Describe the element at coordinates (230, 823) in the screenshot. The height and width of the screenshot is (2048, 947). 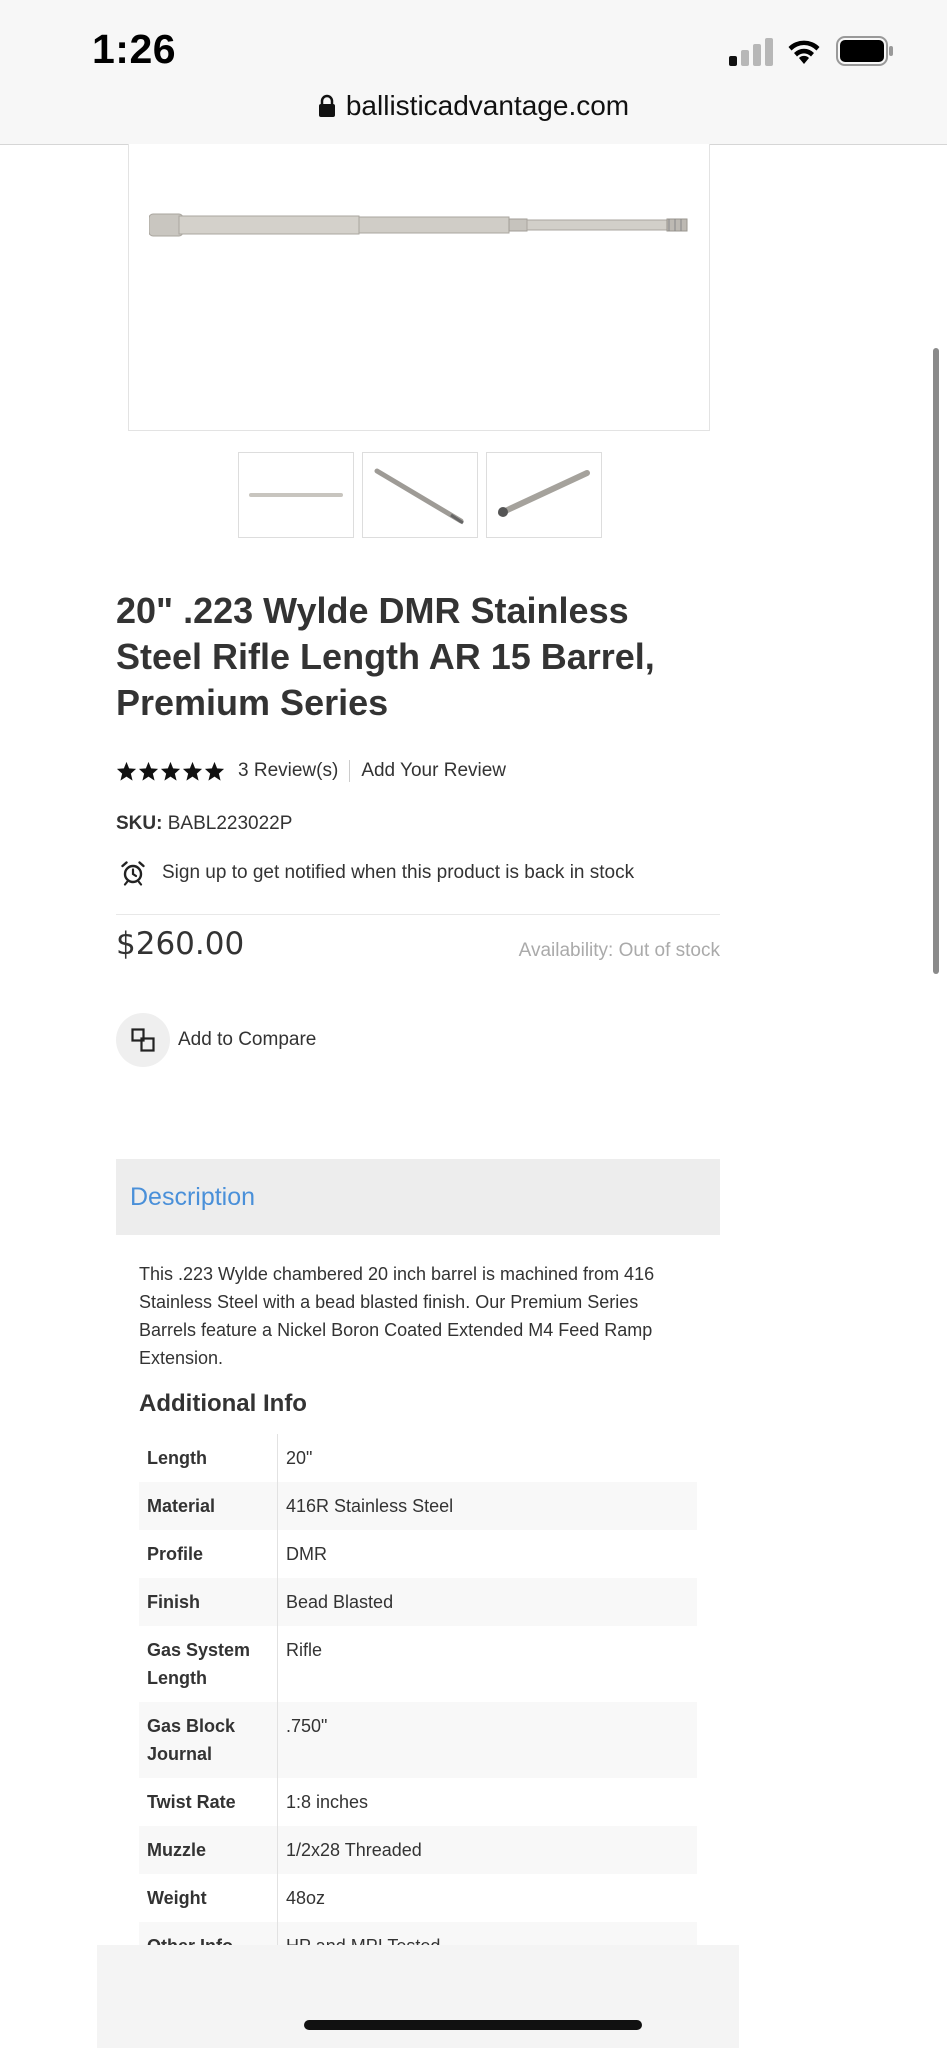
I see `sku-value: BABL223022P` at that location.